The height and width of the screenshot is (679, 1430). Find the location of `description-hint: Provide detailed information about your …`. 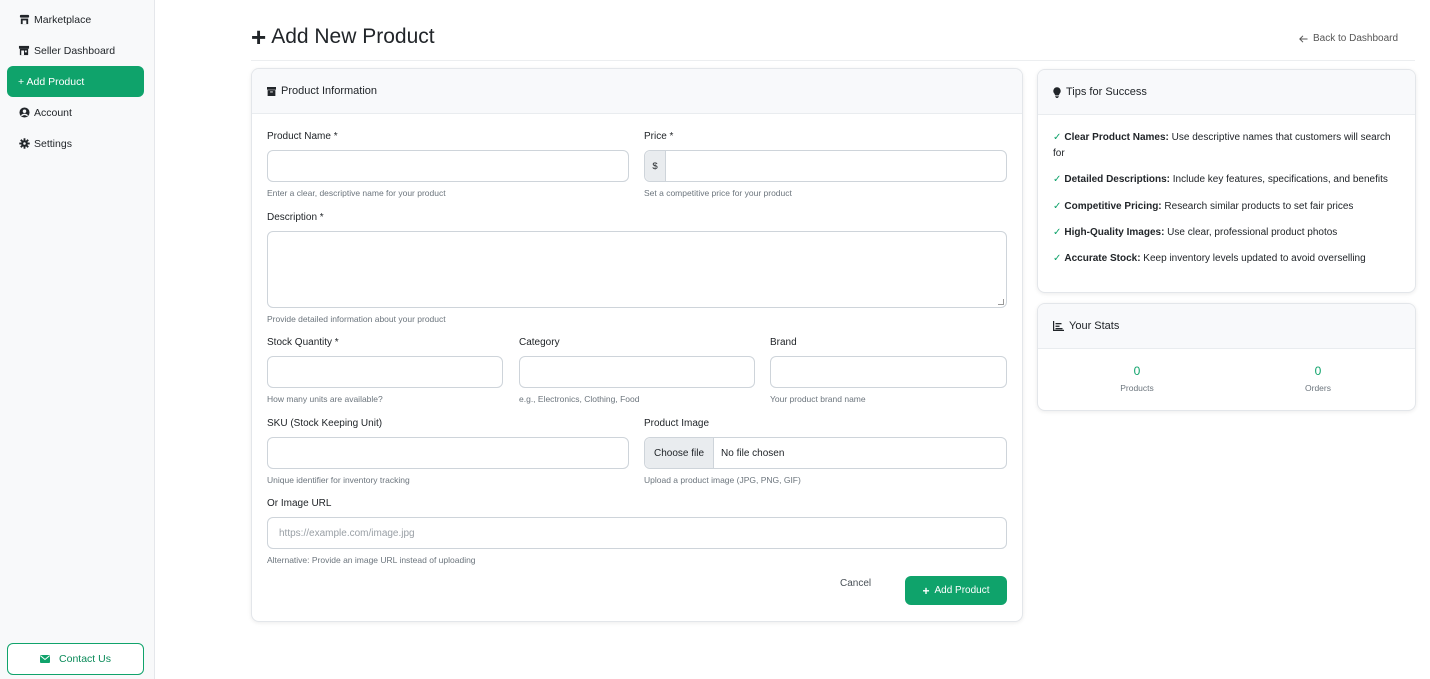

description-hint: Provide detailed information about your … is located at coordinates (356, 319).